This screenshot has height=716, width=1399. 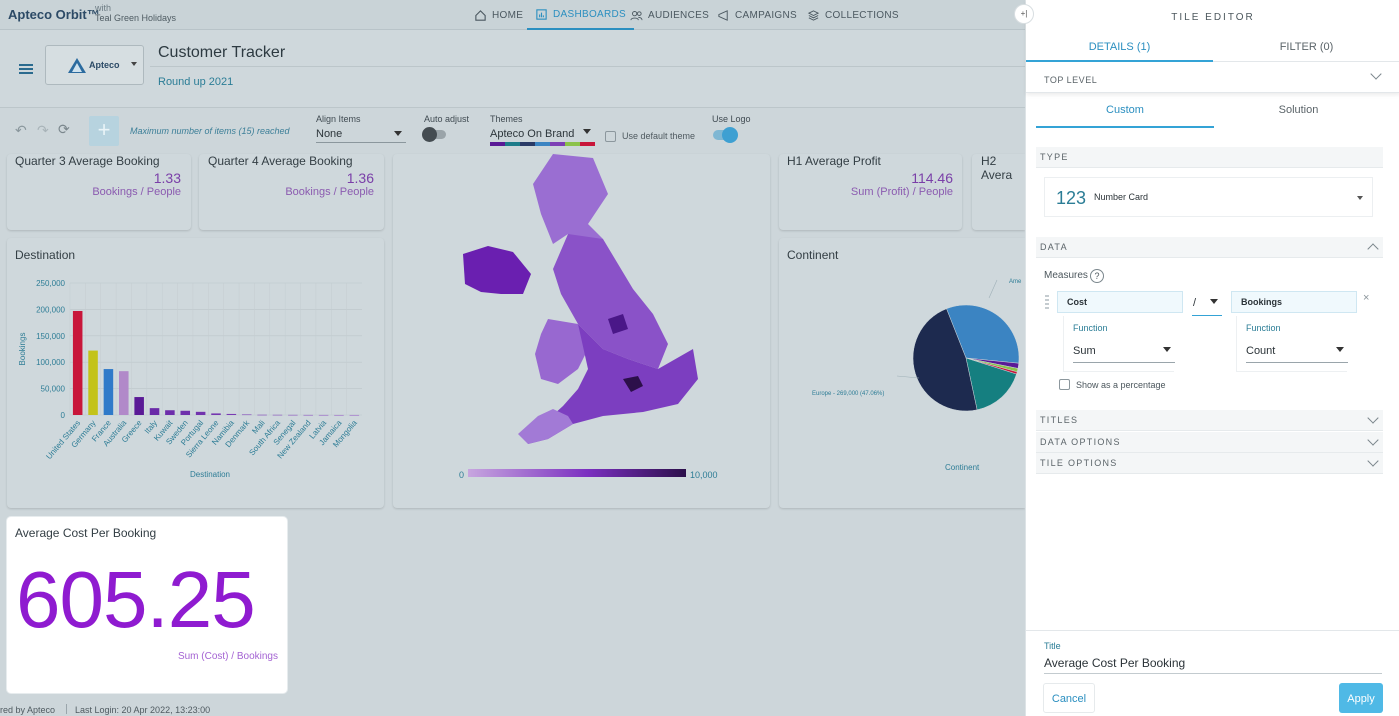 I want to click on nav-label: HOME, so click(x=508, y=15).